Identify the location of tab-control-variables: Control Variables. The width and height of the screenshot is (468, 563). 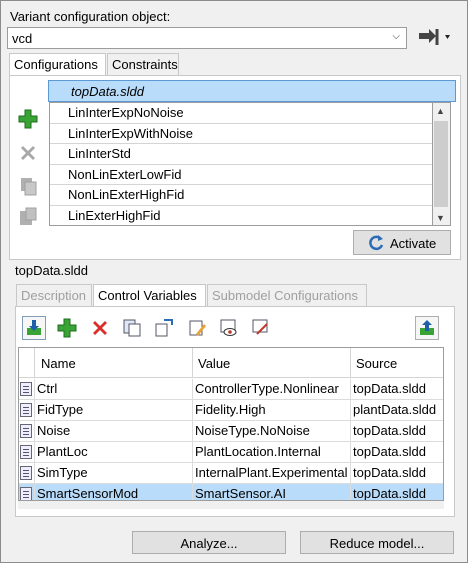
(149, 295).